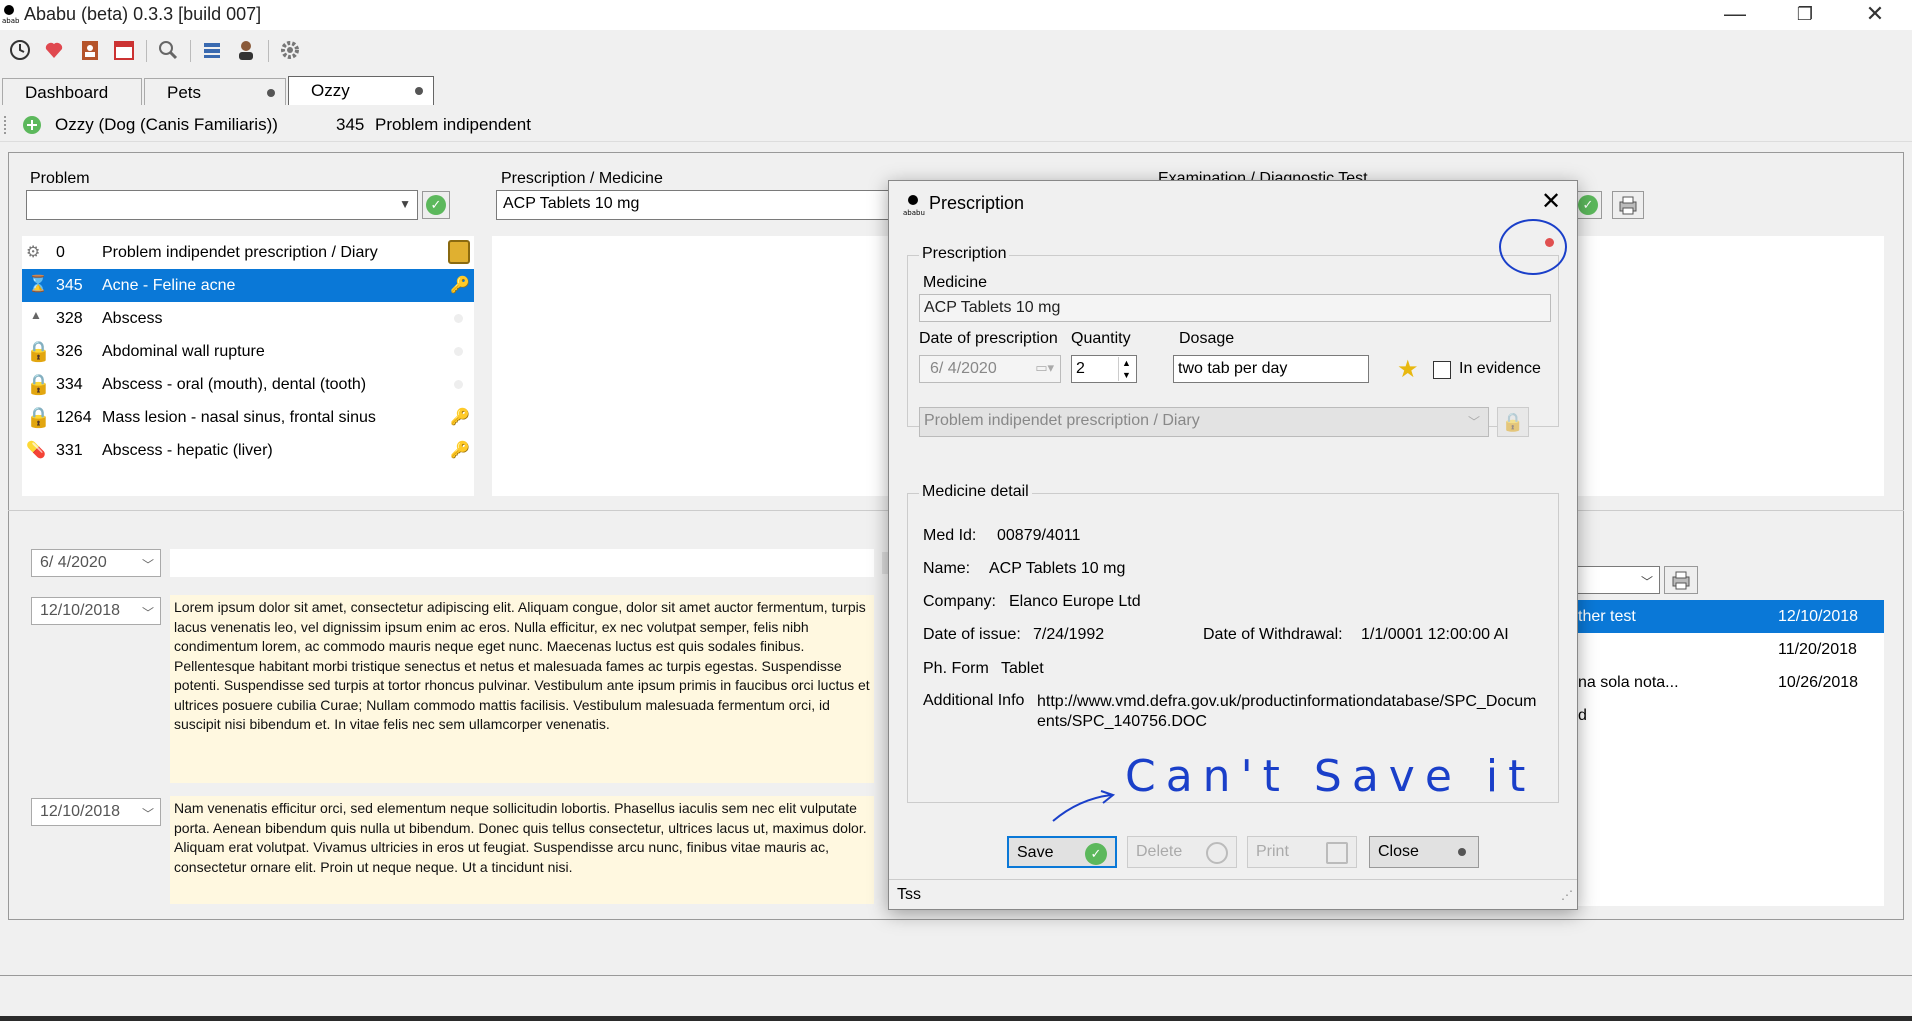 The width and height of the screenshot is (1912, 1021). Describe the element at coordinates (1104, 369) in the screenshot. I see `quantity-stepper: 2 ▲ ▼` at that location.